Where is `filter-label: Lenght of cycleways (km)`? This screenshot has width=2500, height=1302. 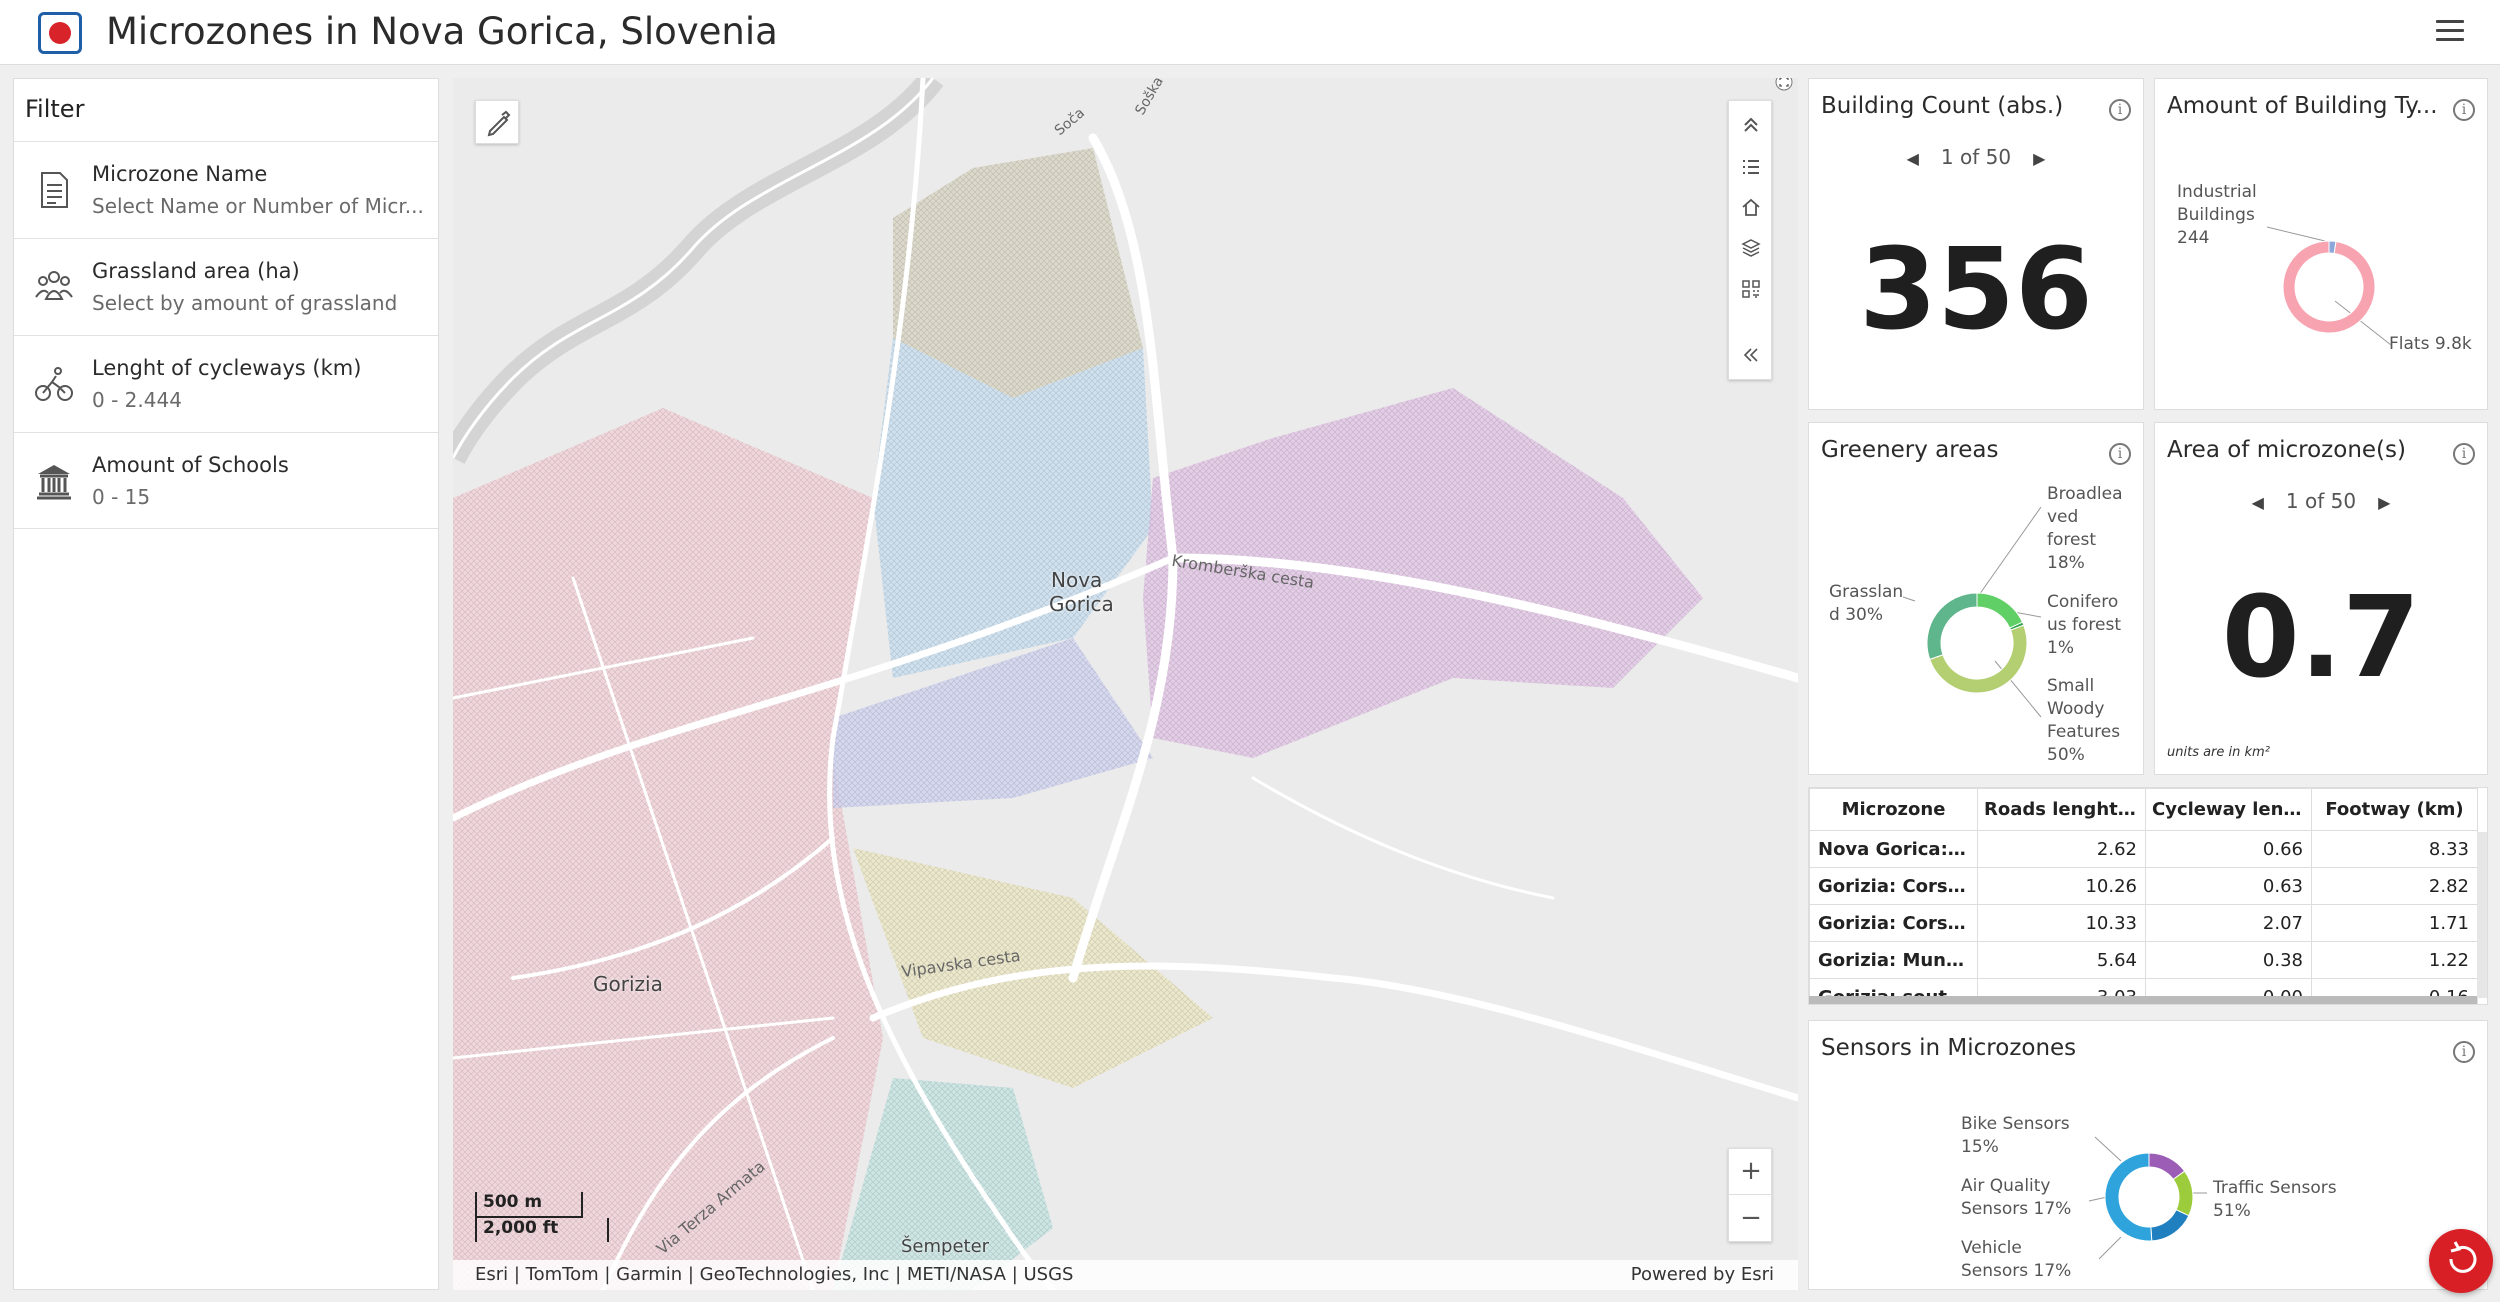 filter-label: Lenght of cycleways (km) is located at coordinates (227, 368).